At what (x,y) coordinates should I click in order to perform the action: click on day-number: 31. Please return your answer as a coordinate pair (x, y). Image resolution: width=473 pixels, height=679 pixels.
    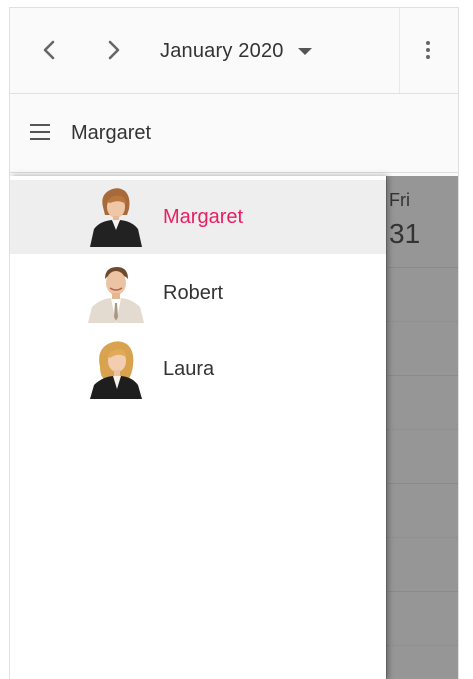
    Looking at the image, I should click on (404, 234).